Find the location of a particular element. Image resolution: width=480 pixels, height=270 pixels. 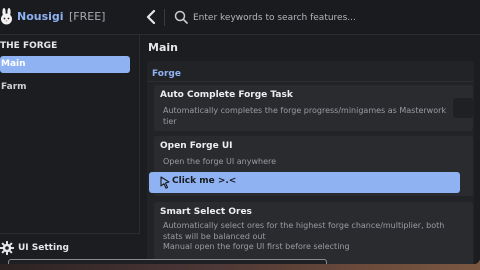

feature-description: Open the forge UI anywhere is located at coordinates (220, 161).